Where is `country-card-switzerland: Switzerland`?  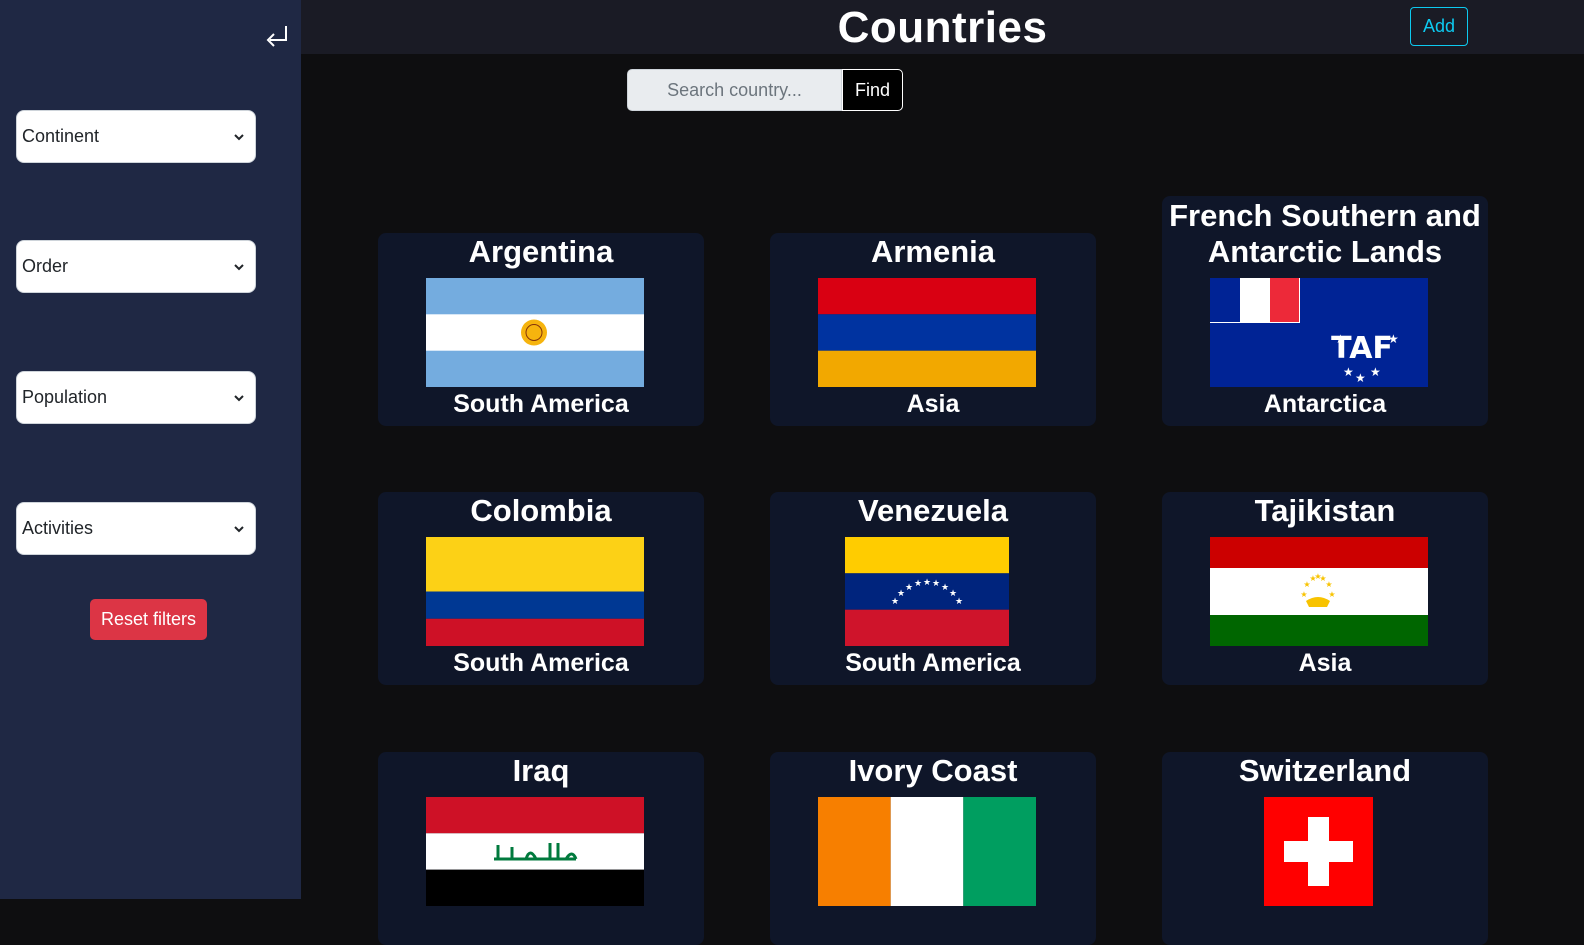
country-card-switzerland: Switzerland is located at coordinates (1325, 848).